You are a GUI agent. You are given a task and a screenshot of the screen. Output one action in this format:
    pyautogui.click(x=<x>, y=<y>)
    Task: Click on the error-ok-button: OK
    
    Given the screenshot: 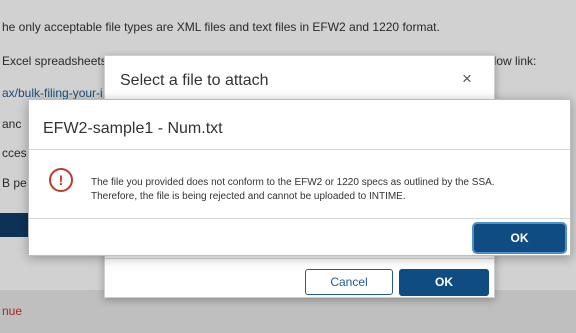 What is the action you would take?
    pyautogui.click(x=519, y=238)
    